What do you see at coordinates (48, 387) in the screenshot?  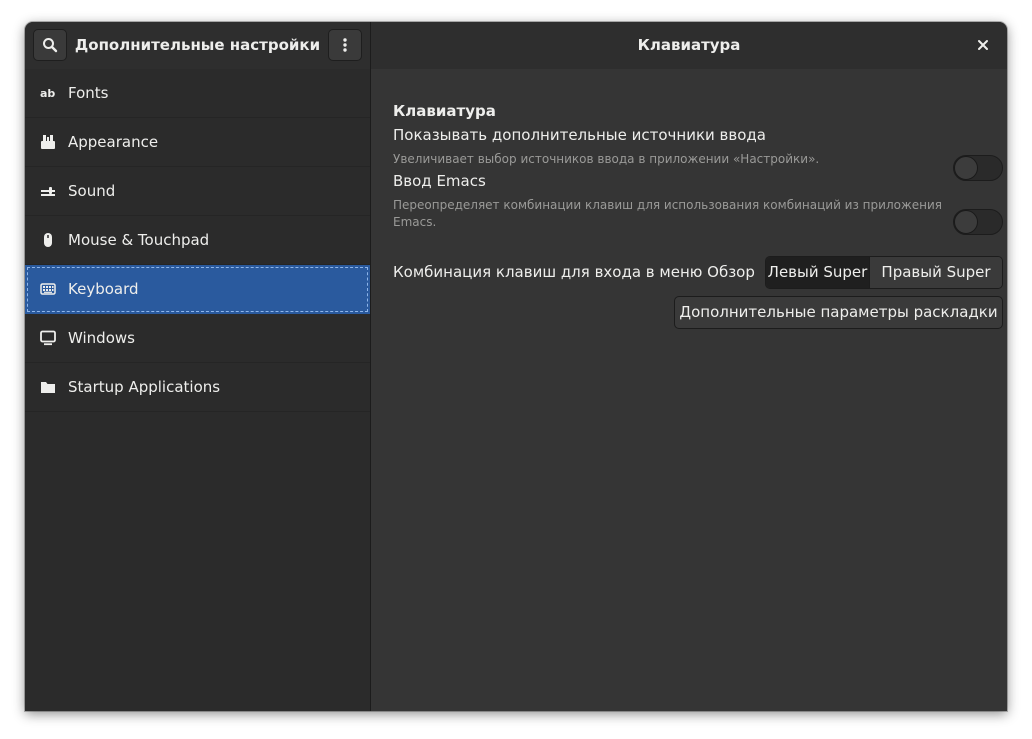 I see `folder-icon` at bounding box center [48, 387].